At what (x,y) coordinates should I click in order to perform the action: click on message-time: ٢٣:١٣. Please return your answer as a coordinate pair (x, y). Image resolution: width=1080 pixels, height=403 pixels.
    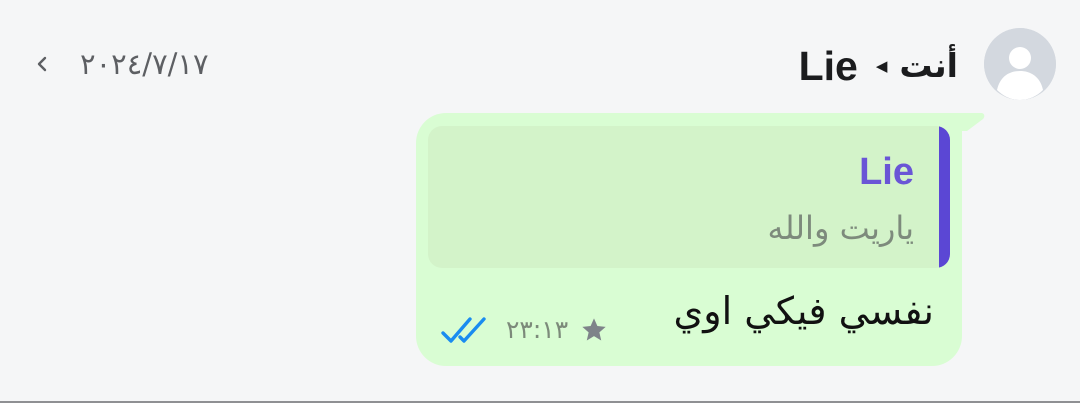
    Looking at the image, I should click on (537, 329).